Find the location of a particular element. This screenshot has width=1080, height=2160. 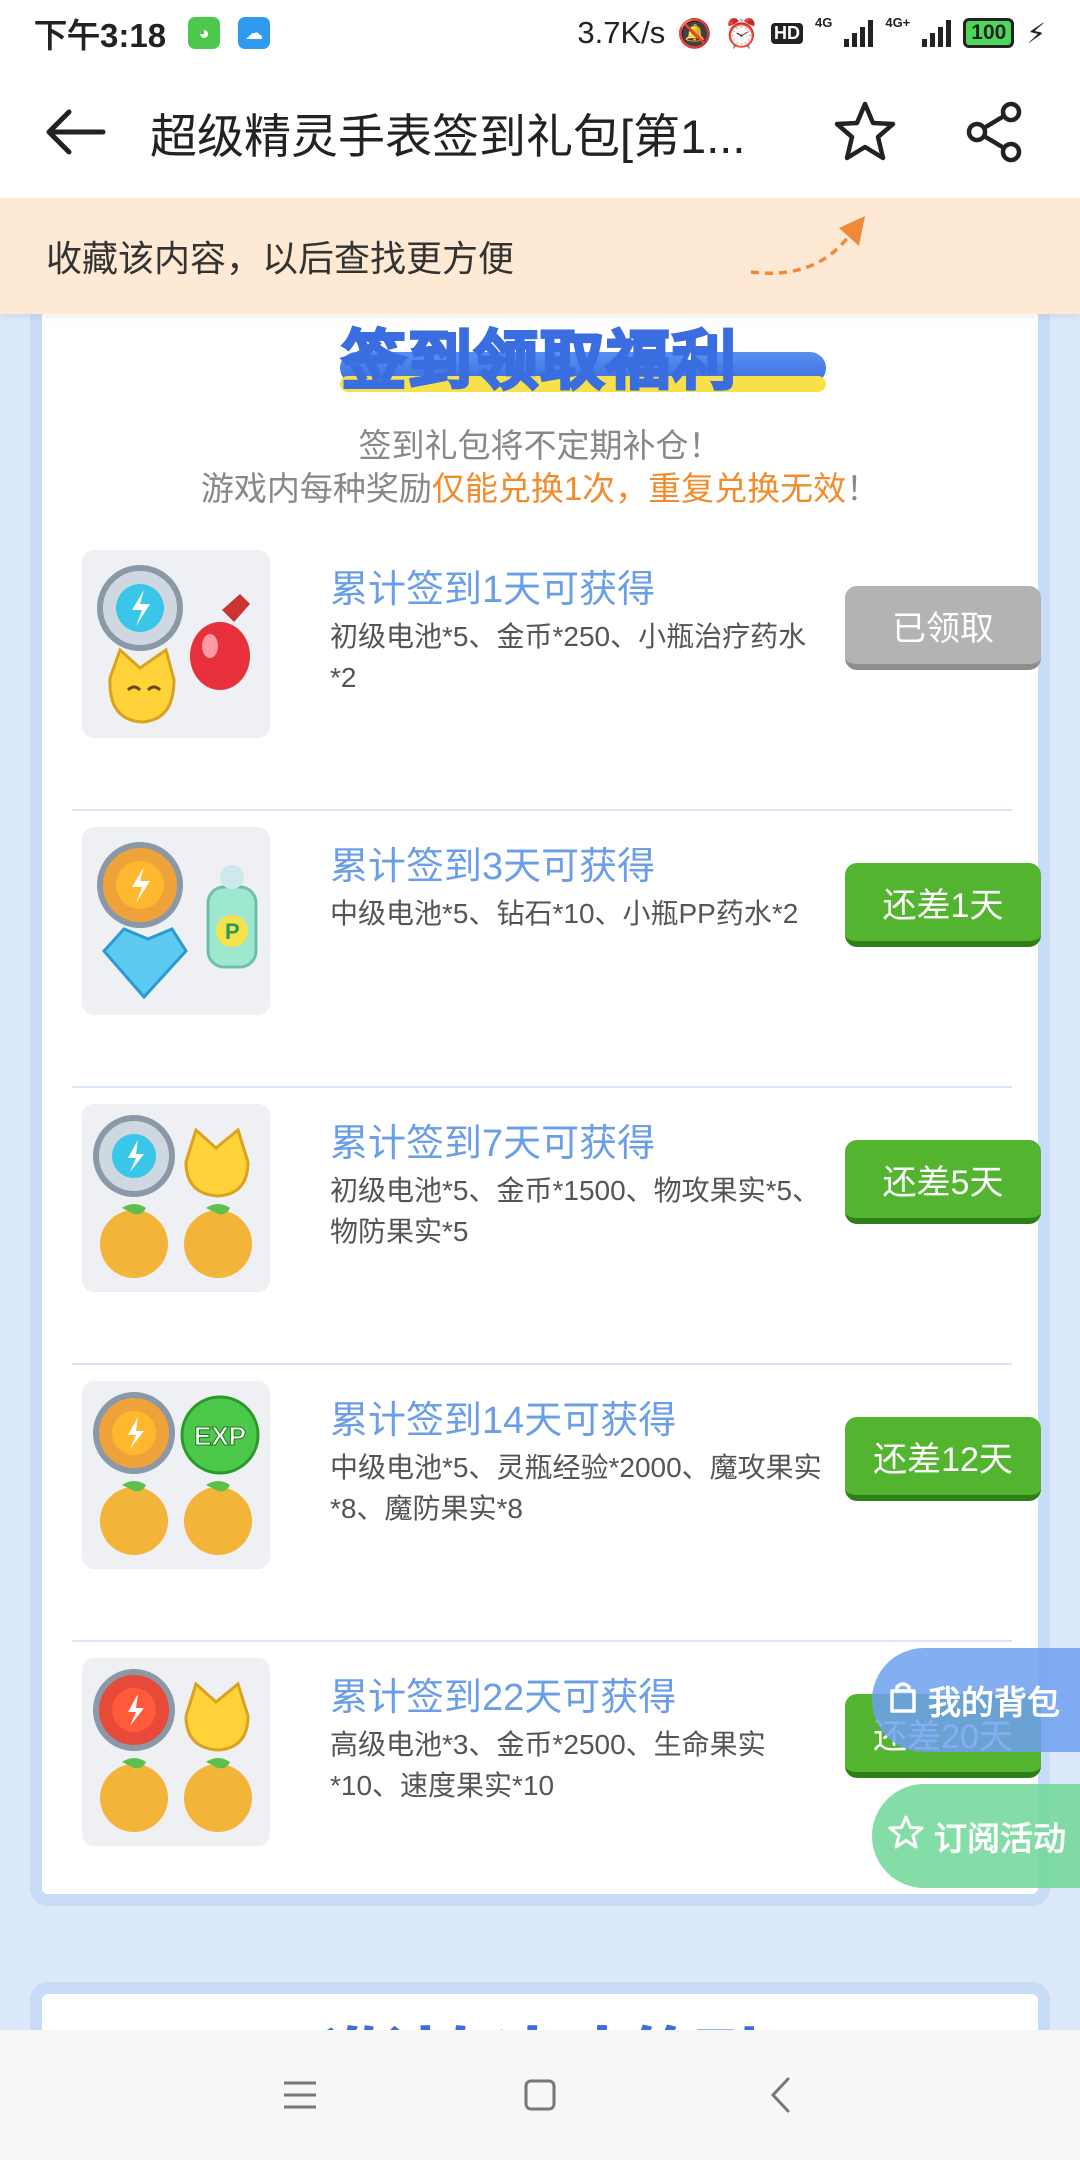

share-icon is located at coordinates (994, 132).